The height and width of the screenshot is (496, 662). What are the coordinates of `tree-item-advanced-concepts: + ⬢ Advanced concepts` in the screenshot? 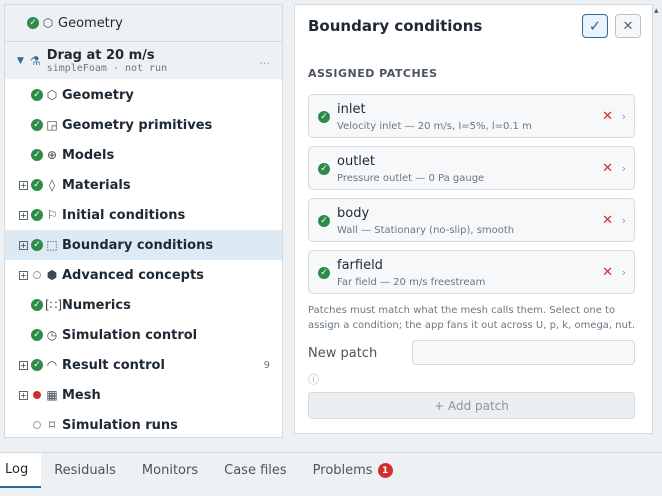 It's located at (143, 275).